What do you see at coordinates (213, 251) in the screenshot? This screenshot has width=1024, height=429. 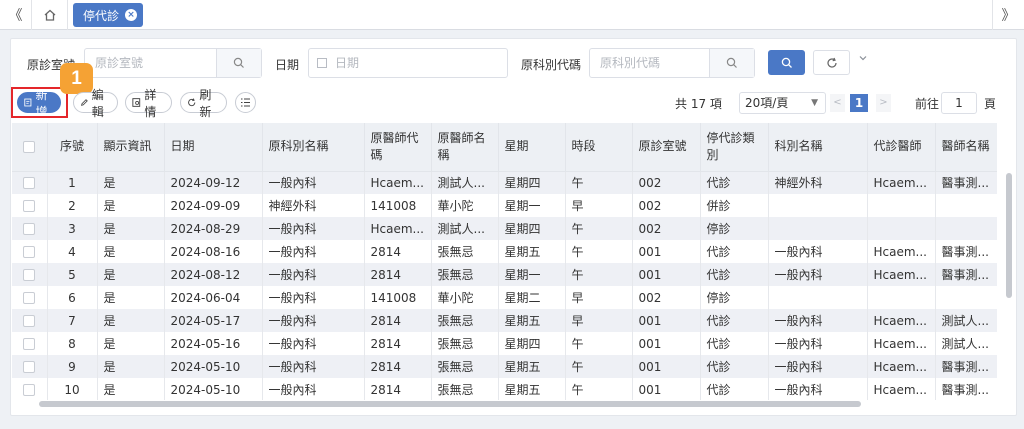 I see `table-cell: 2024-08-16` at bounding box center [213, 251].